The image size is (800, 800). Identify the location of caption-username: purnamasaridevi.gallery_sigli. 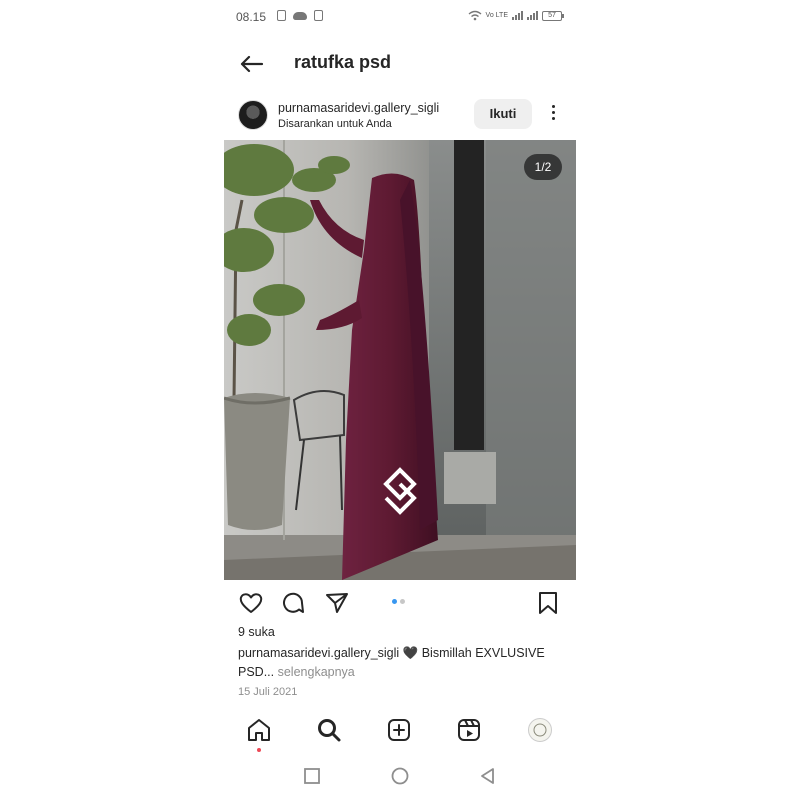
(318, 653).